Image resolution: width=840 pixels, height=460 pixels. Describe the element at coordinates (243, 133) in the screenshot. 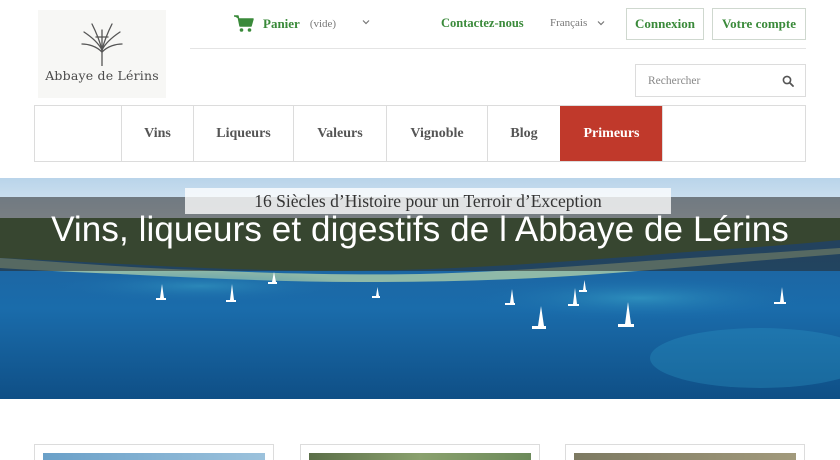

I see `nav-item-liqueurs: Liqueurs` at that location.